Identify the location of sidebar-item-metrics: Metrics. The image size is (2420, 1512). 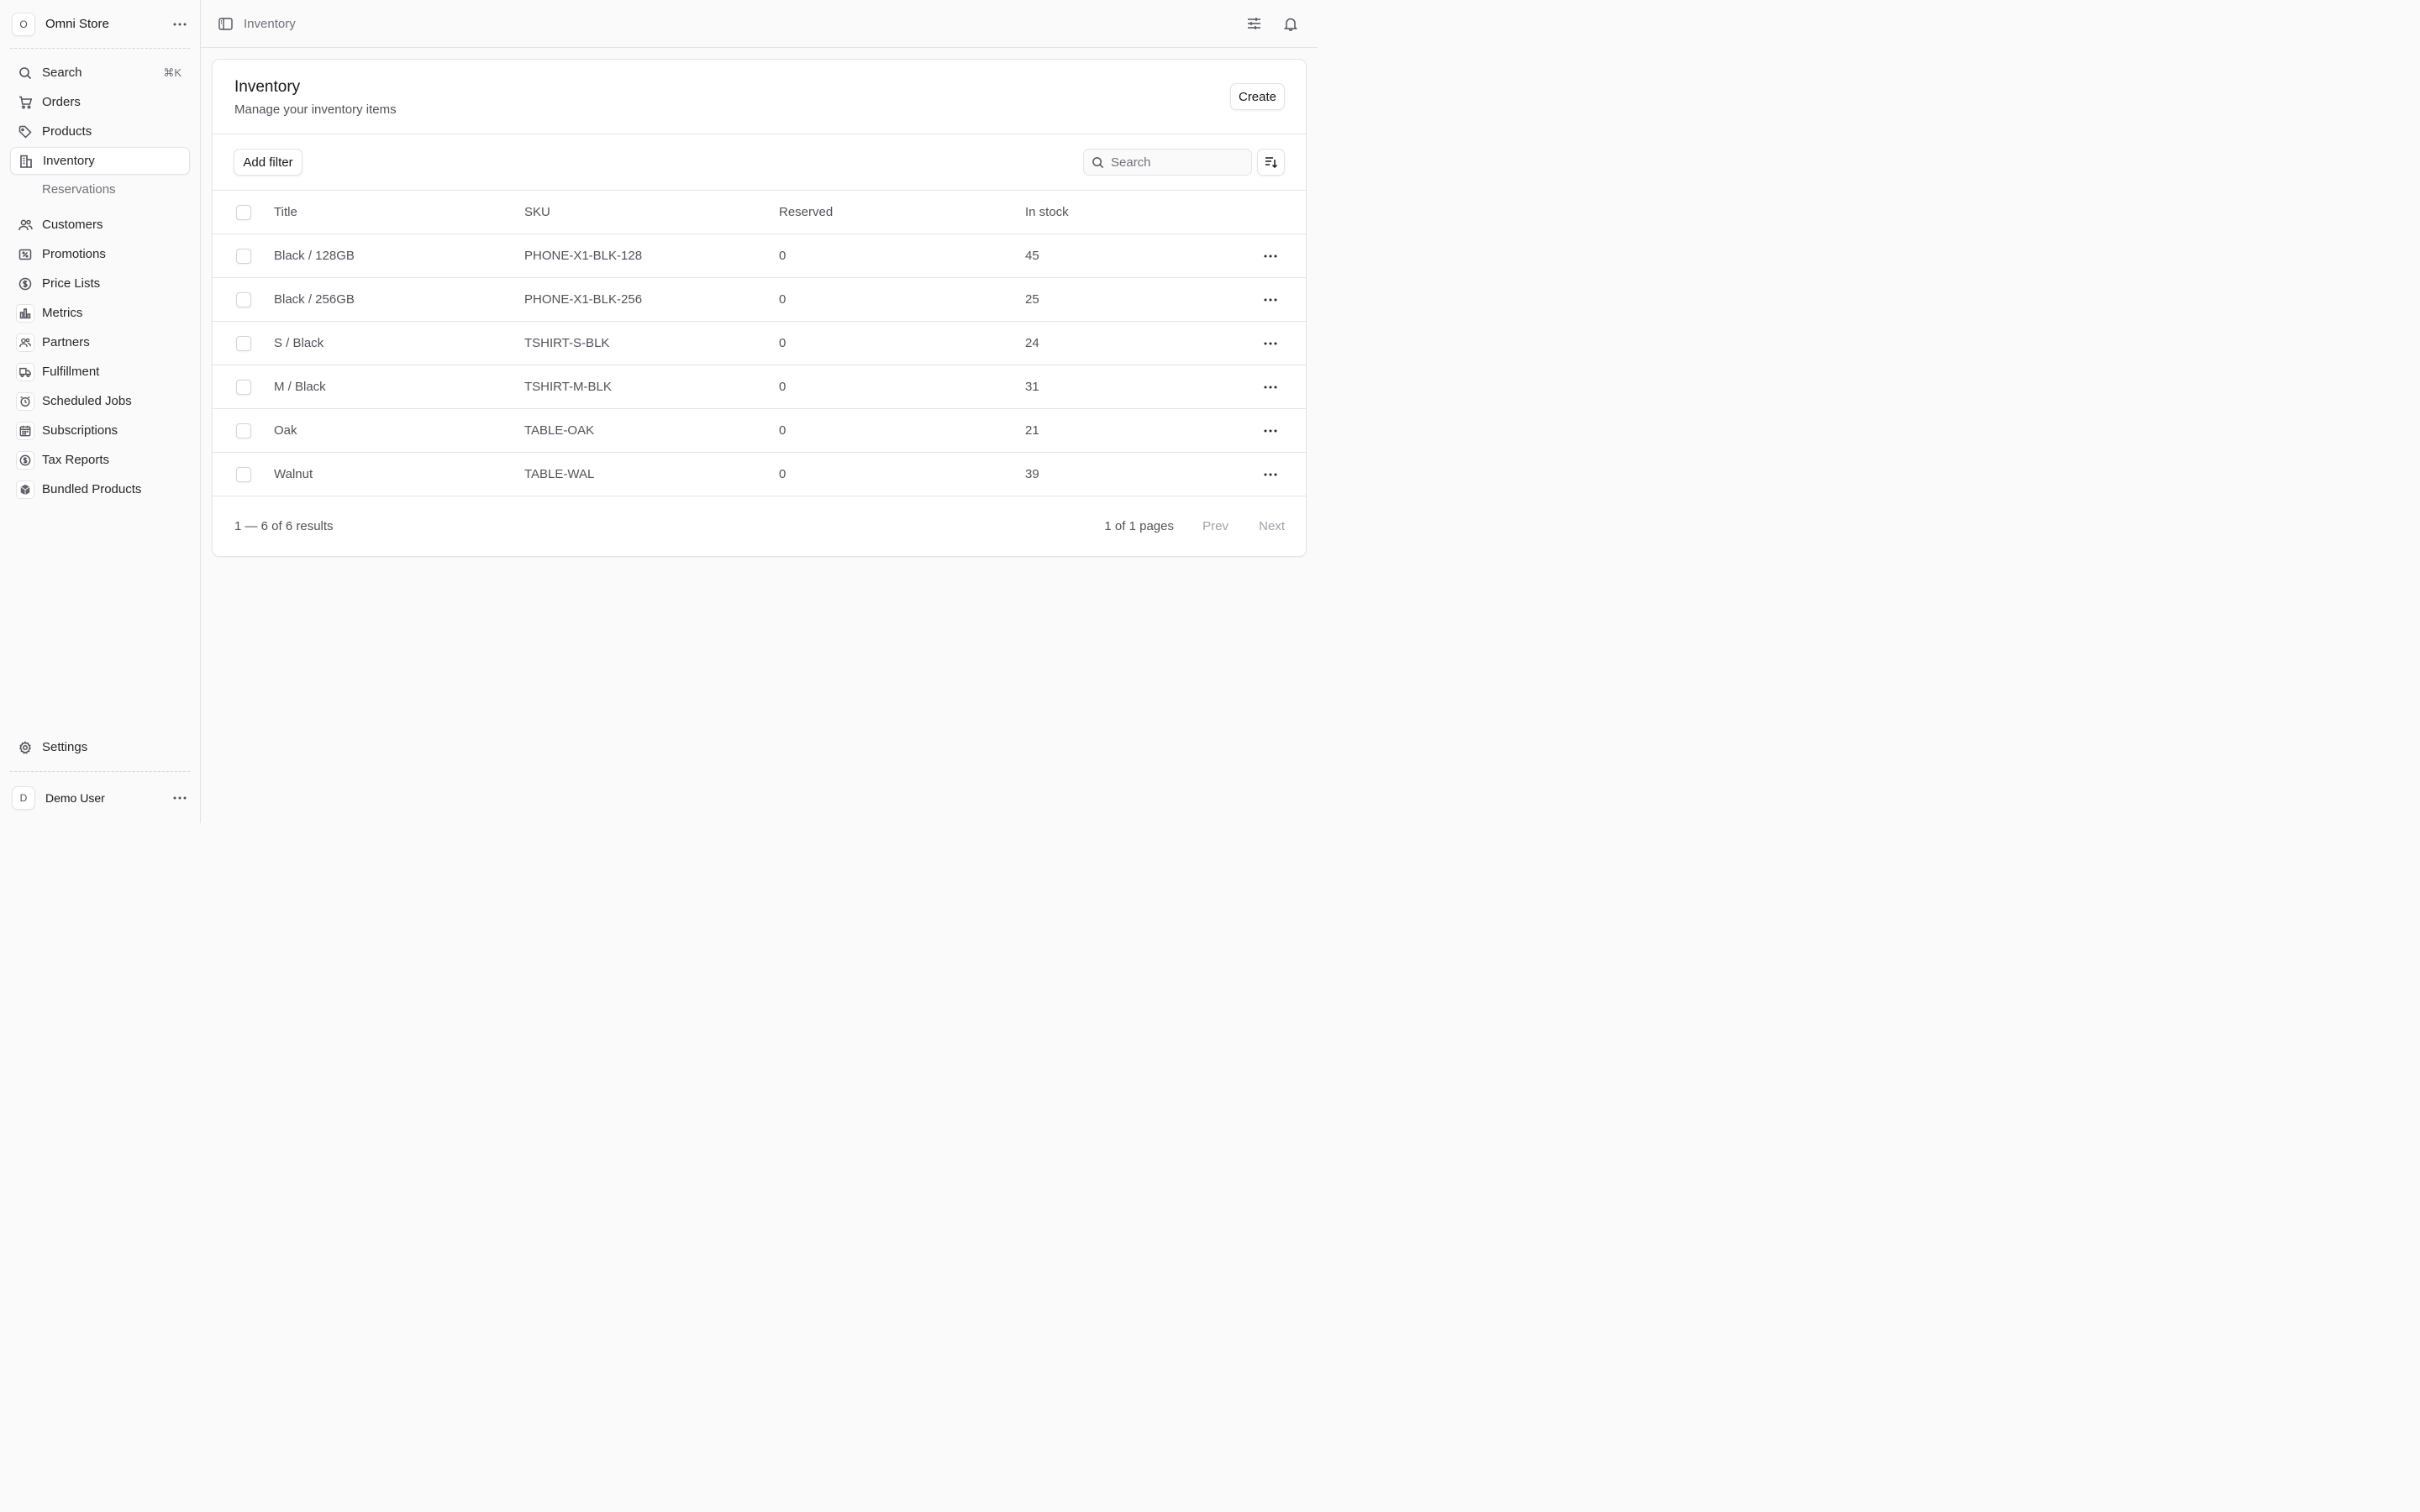
(100, 313).